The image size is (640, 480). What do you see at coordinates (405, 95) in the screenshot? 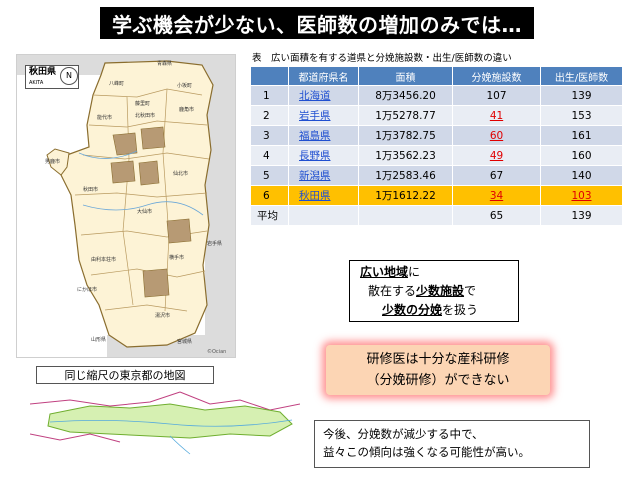
I see `cell-area: 8万3456.20` at bounding box center [405, 95].